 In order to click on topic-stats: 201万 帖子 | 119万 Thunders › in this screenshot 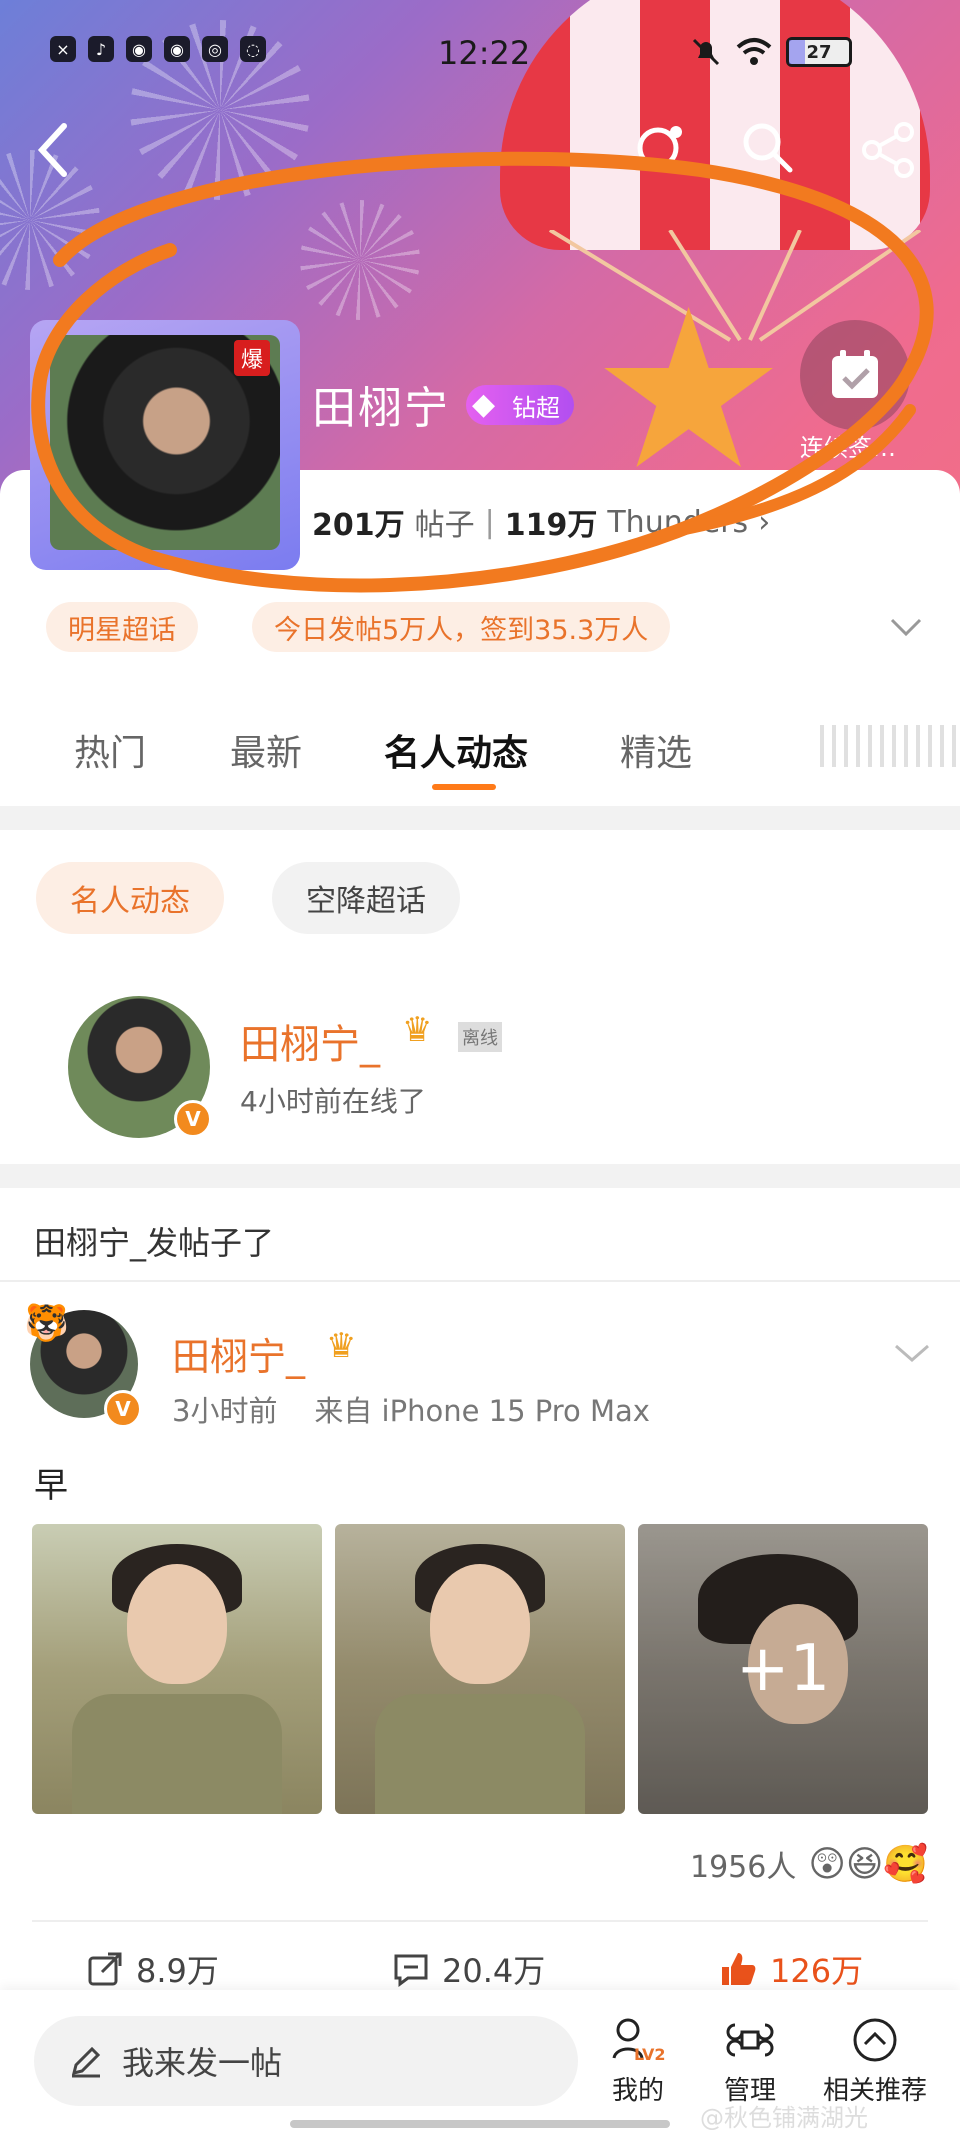, I will do `click(541, 522)`.